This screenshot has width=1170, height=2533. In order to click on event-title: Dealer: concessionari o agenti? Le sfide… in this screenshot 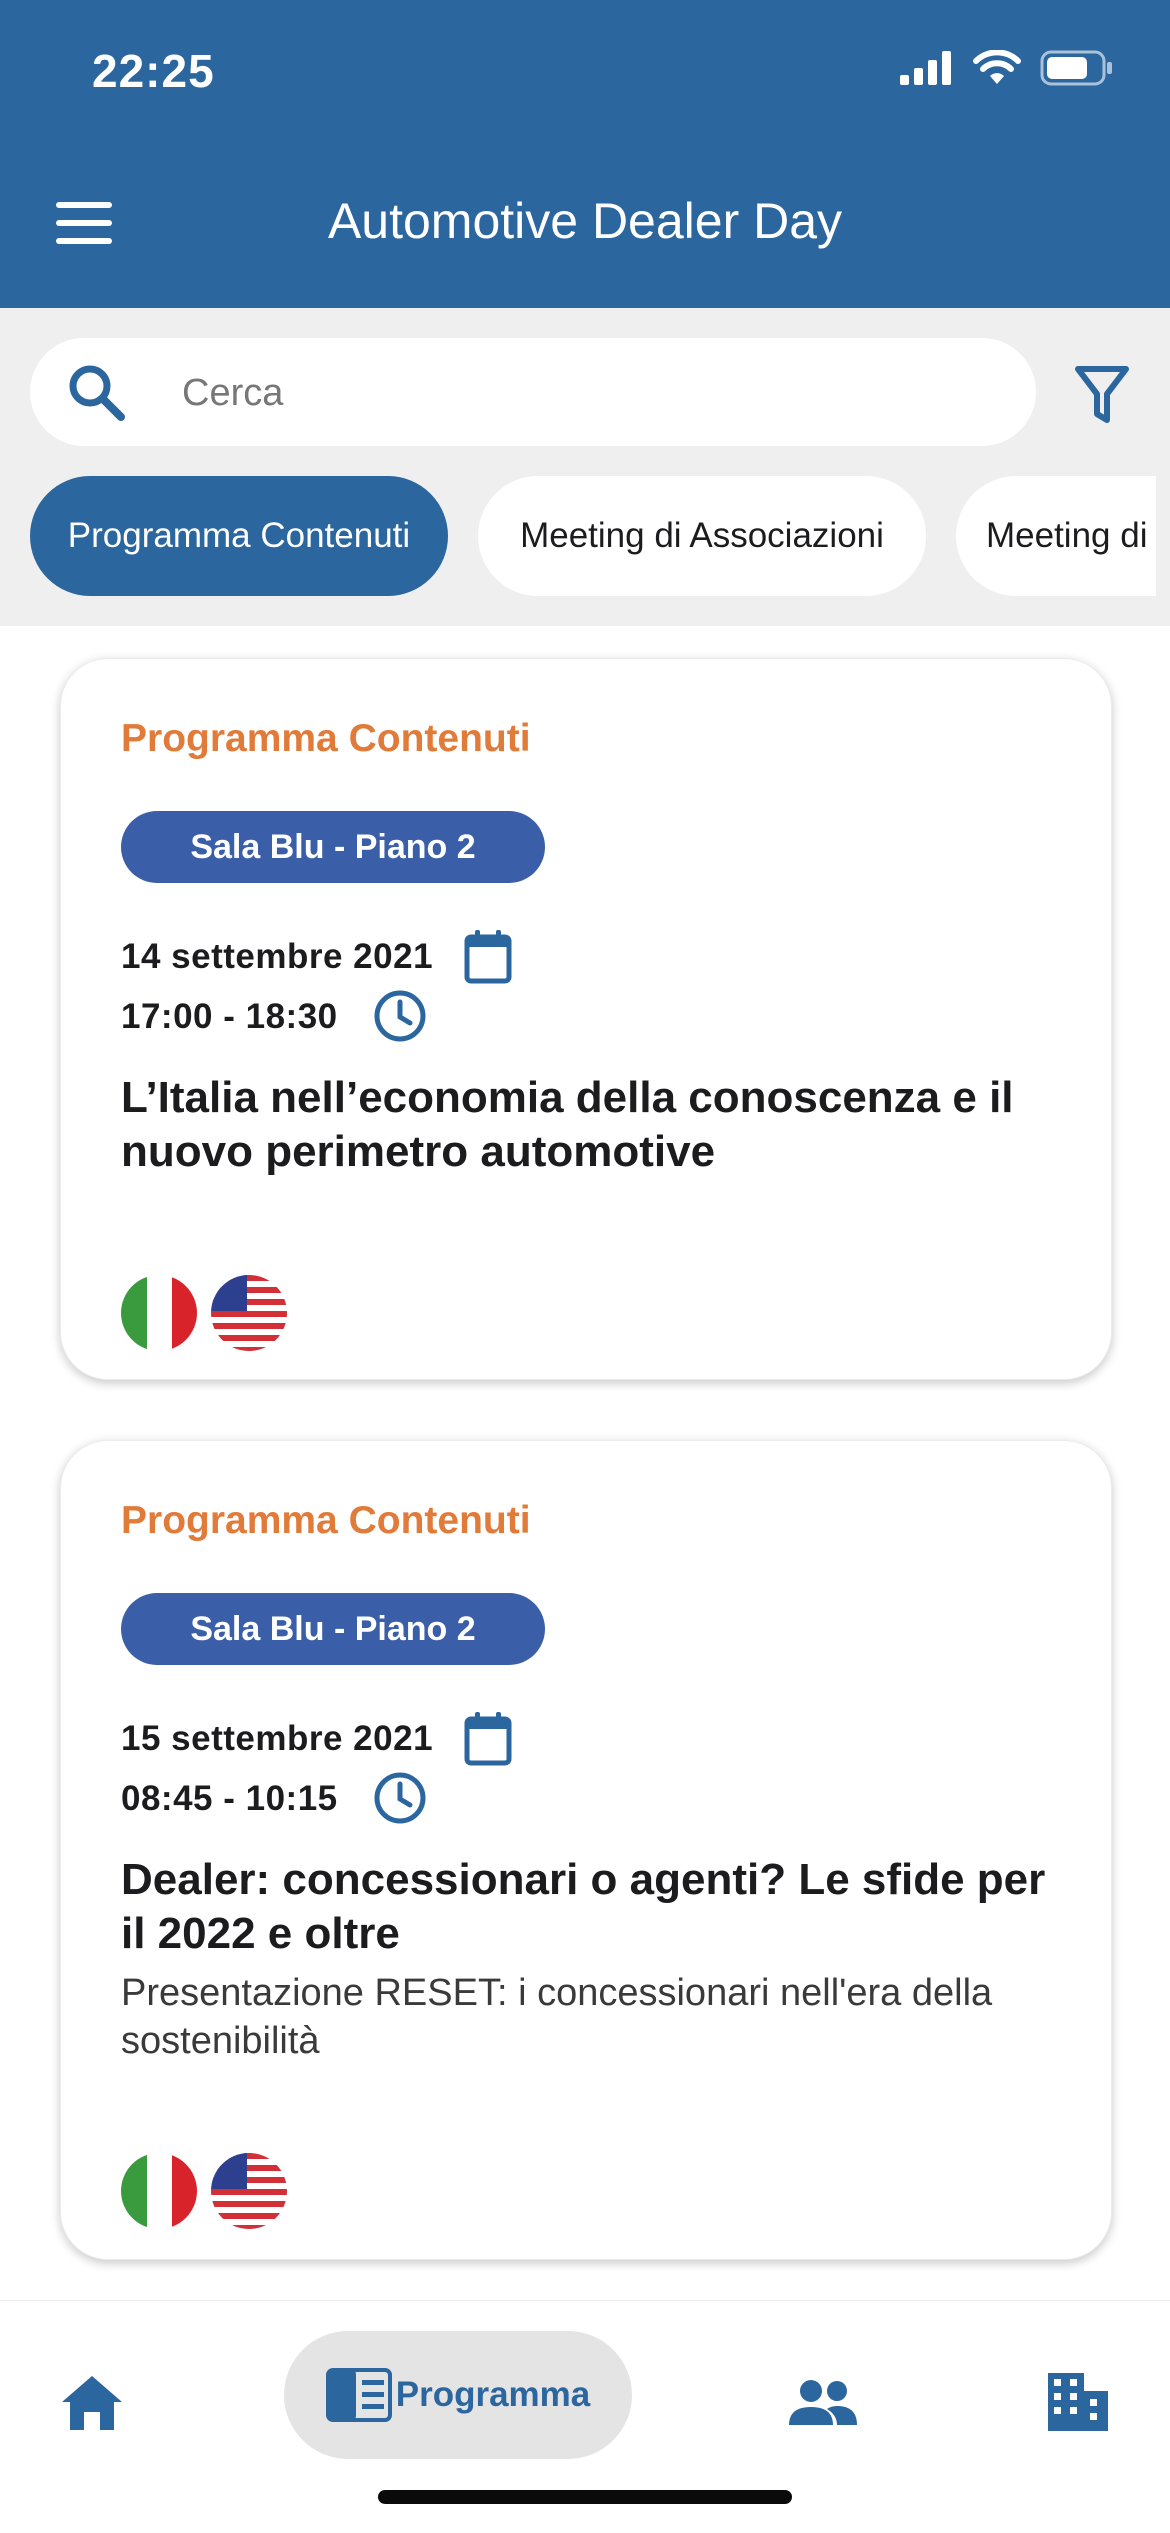, I will do `click(583, 1906)`.